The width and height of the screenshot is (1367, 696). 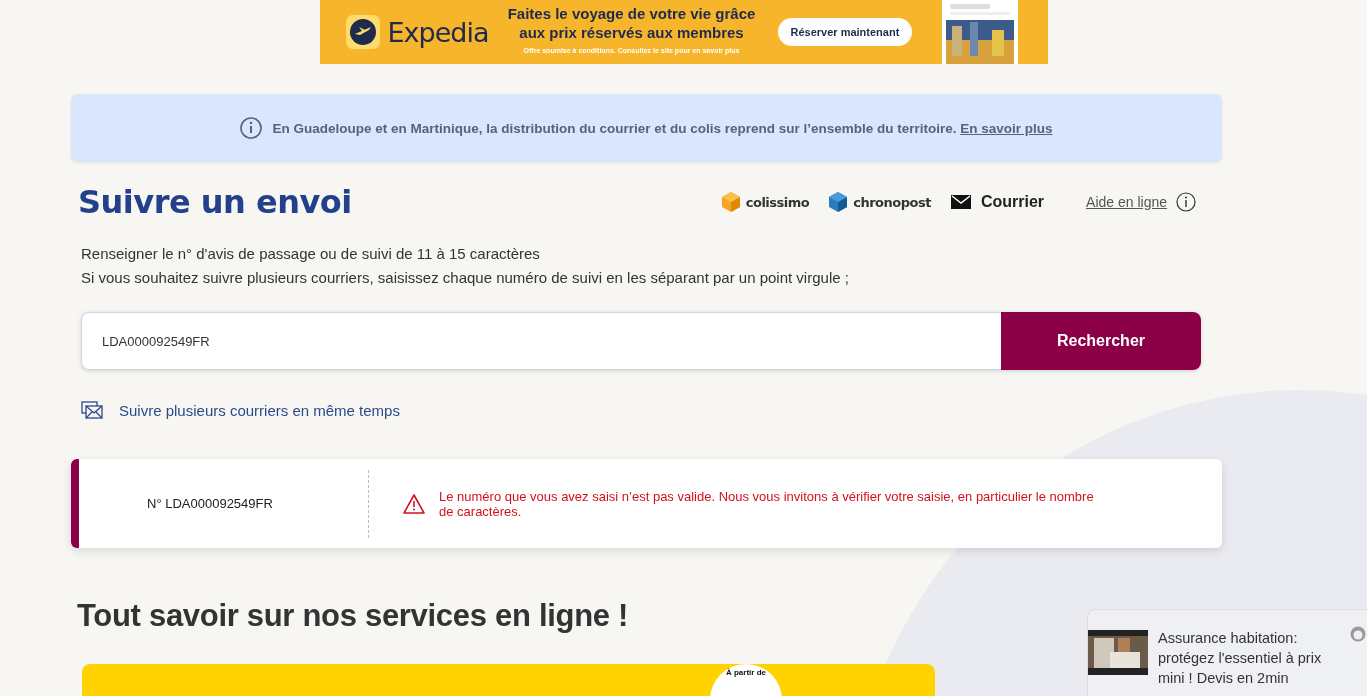 I want to click on tracking-number: N° LDA000092549FR, so click(x=210, y=503).